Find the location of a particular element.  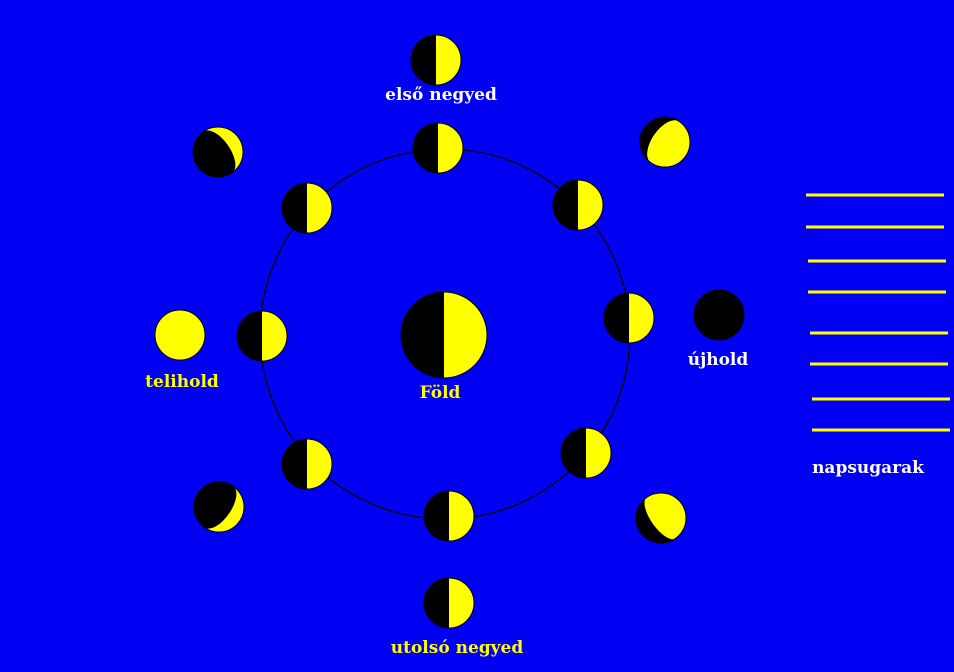

phase-first-quarter is located at coordinates (436, 60).